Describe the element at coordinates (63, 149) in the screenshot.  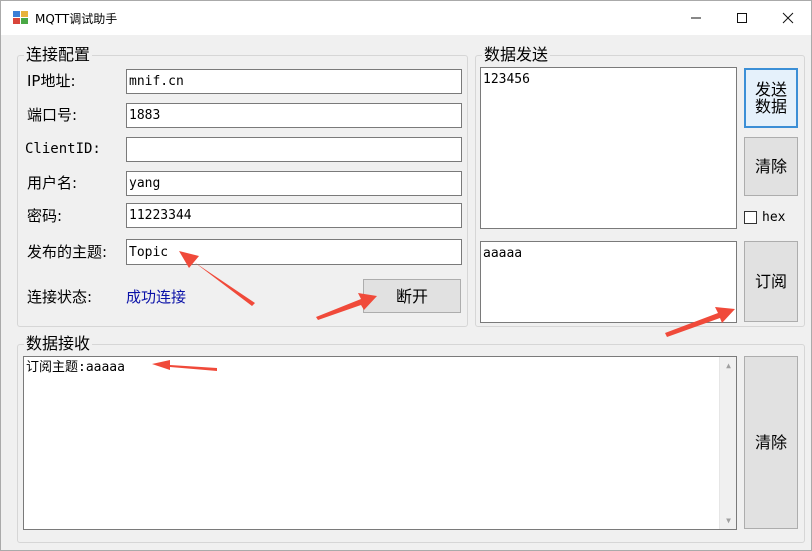
I see `clientid-label: ClientID:` at that location.